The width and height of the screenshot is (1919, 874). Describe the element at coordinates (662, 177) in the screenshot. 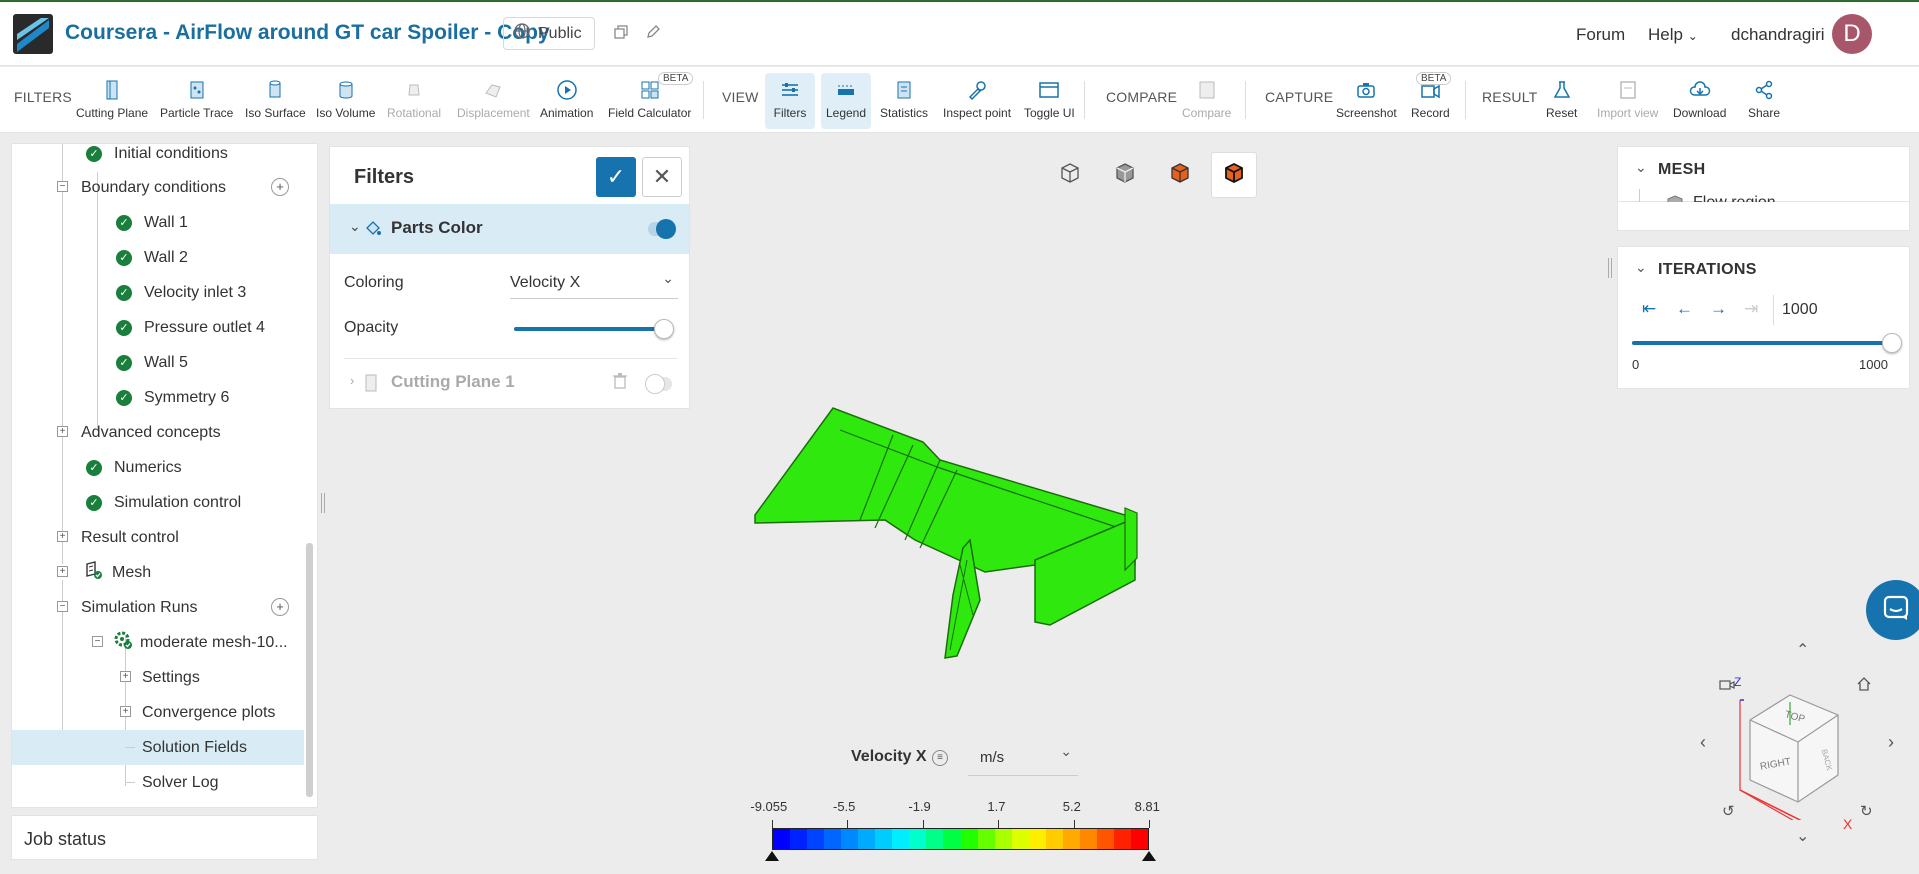

I see `close-filters-button: ✕` at that location.